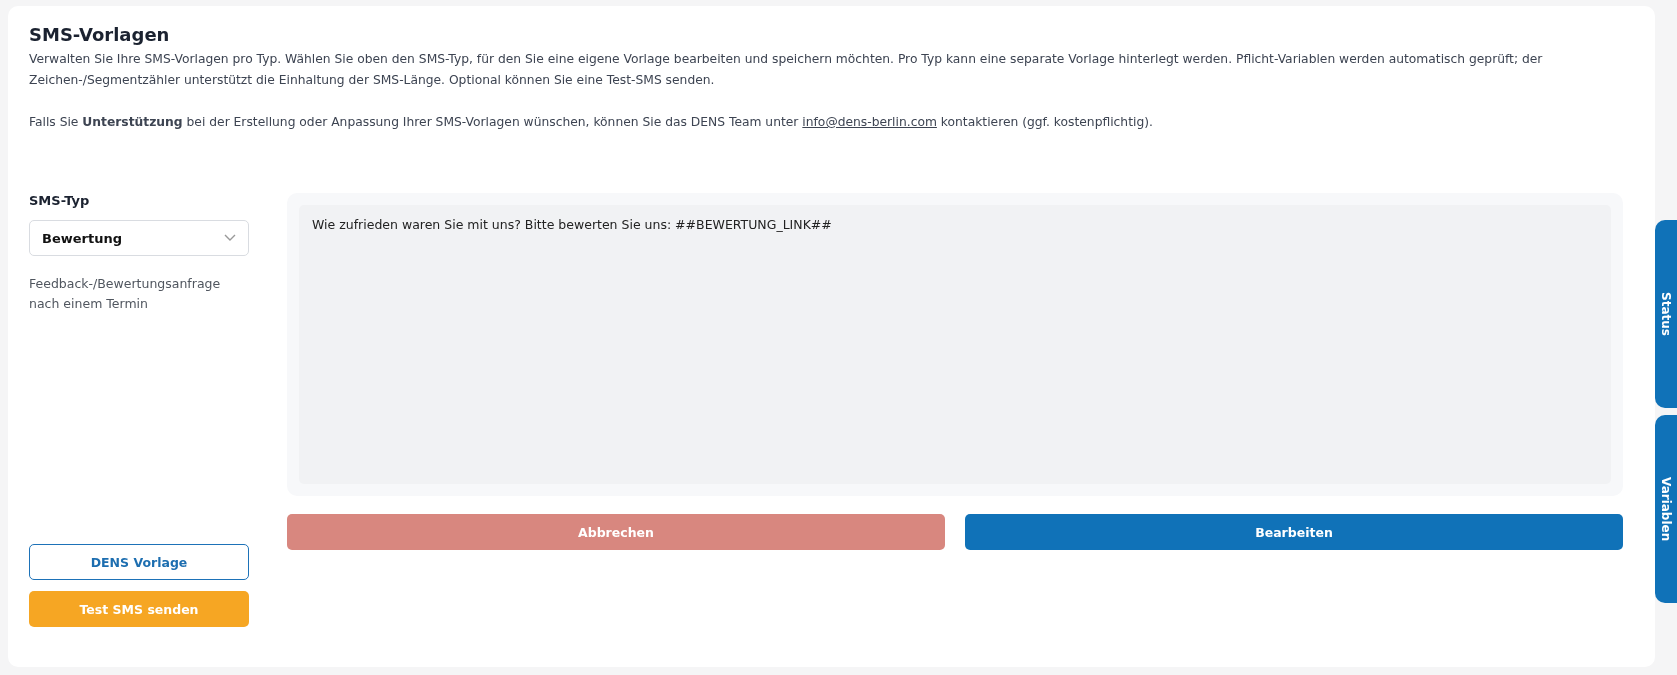 This screenshot has width=1677, height=675. What do you see at coordinates (139, 562) in the screenshot?
I see `template-button: DENS Vorlage` at bounding box center [139, 562].